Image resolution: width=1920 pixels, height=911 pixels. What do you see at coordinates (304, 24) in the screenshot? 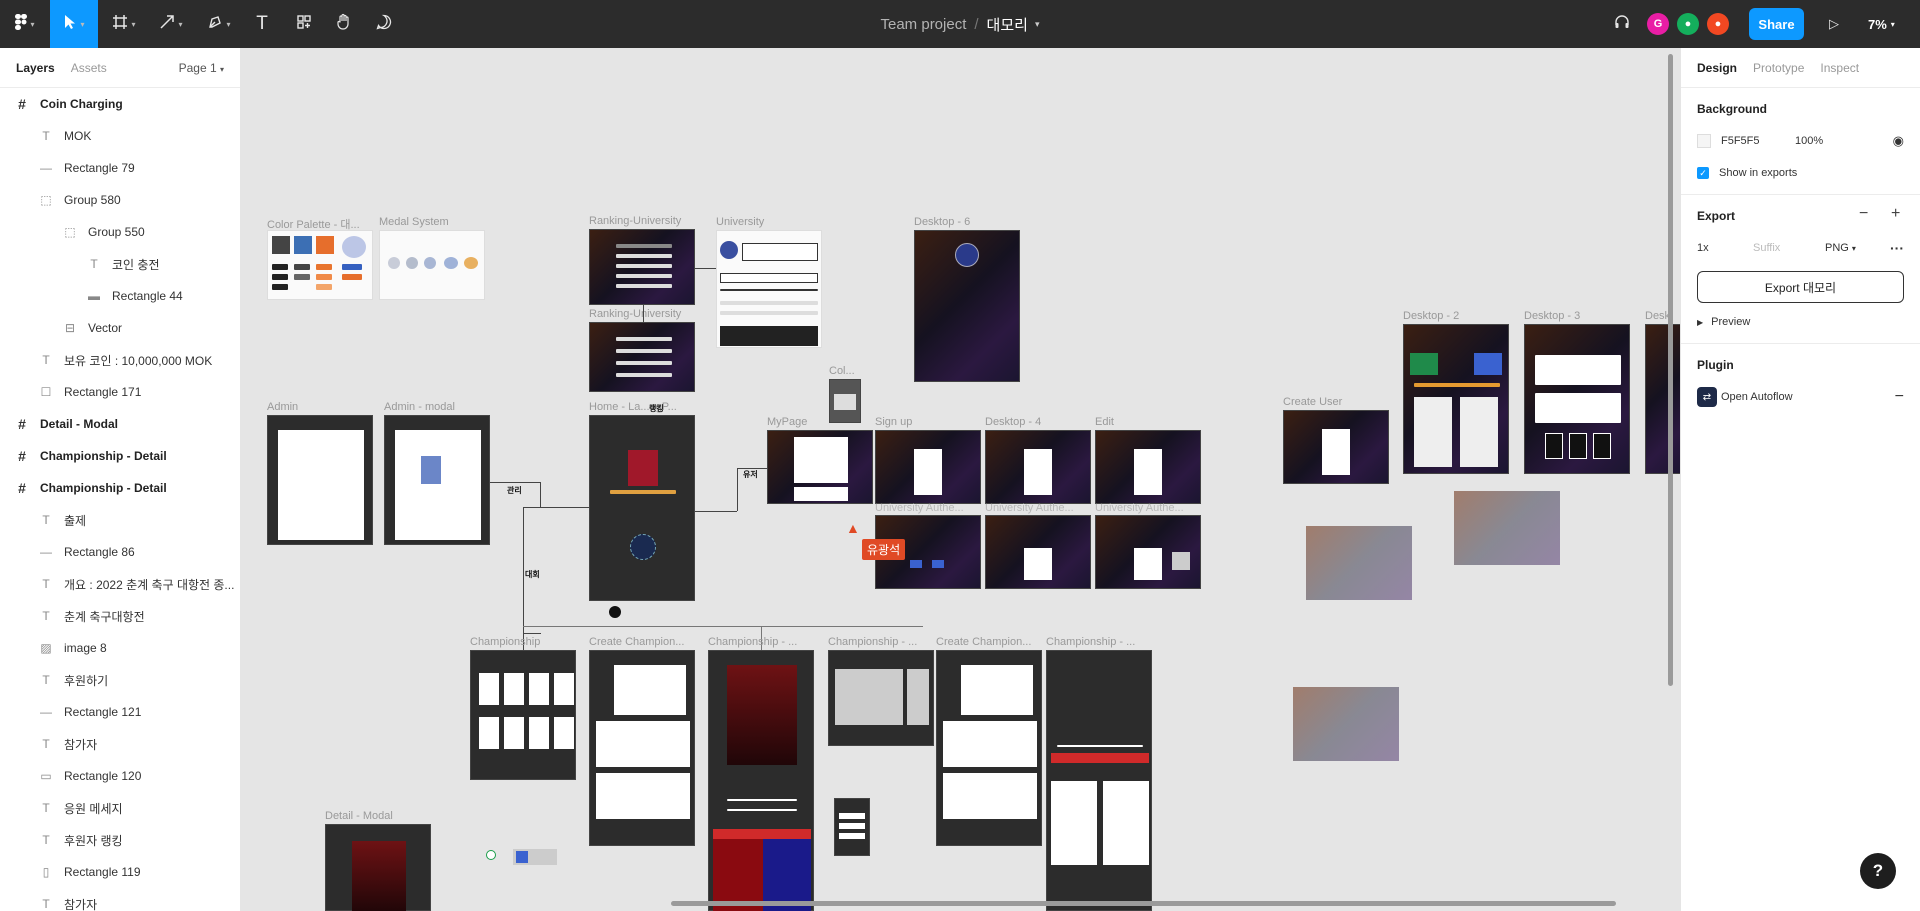
I see `resources-button` at bounding box center [304, 24].